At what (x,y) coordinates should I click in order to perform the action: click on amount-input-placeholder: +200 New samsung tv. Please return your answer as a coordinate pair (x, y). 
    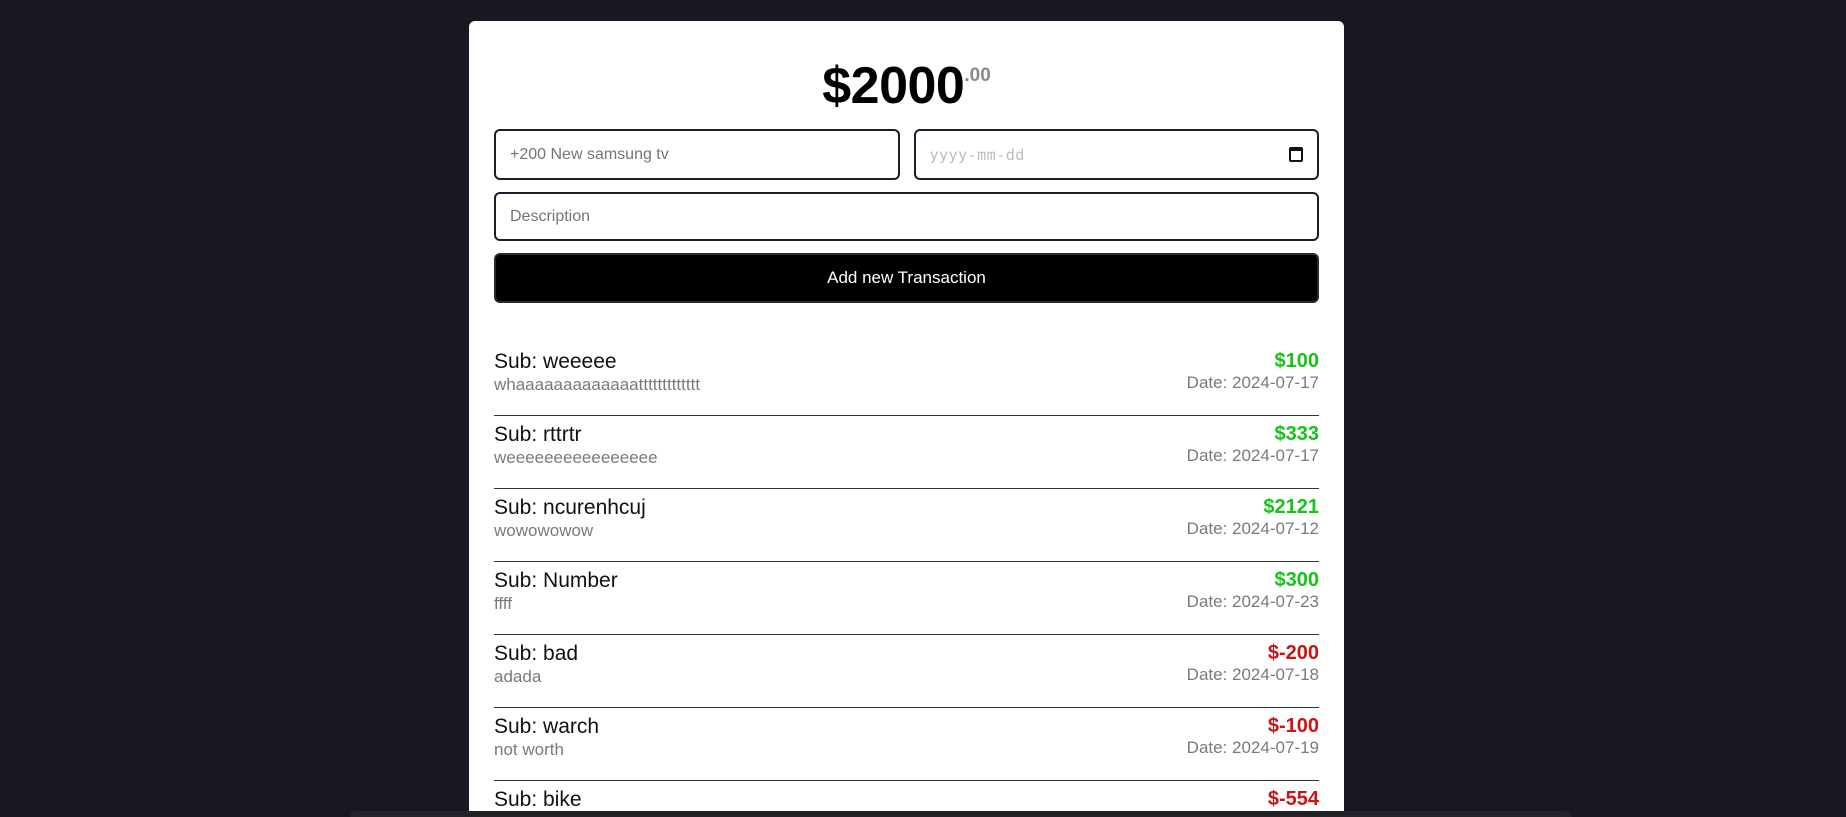
    Looking at the image, I should click on (589, 154).